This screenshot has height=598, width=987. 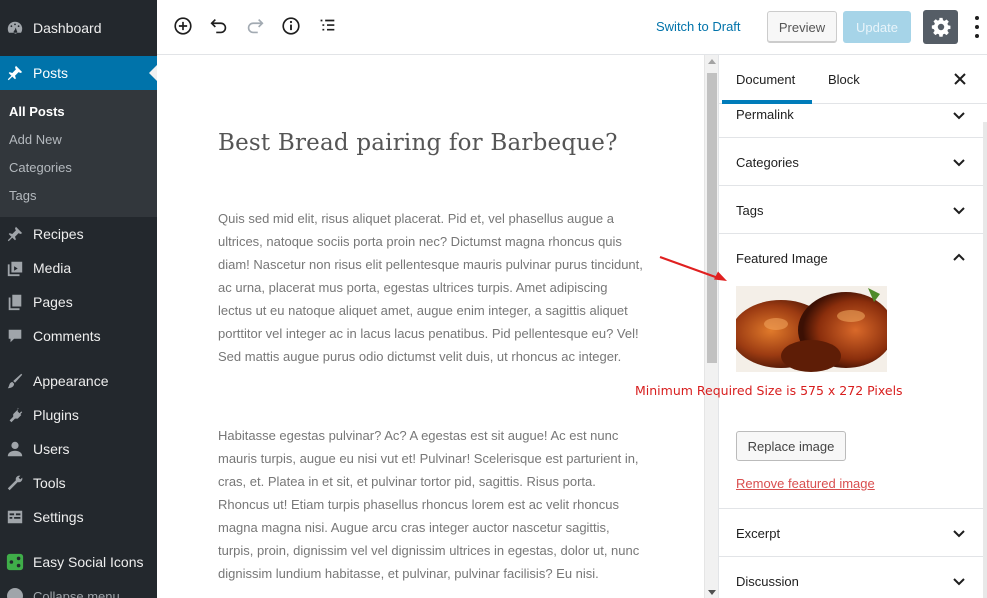 I want to click on menu-label: Easy Social Icons, so click(x=88, y=562).